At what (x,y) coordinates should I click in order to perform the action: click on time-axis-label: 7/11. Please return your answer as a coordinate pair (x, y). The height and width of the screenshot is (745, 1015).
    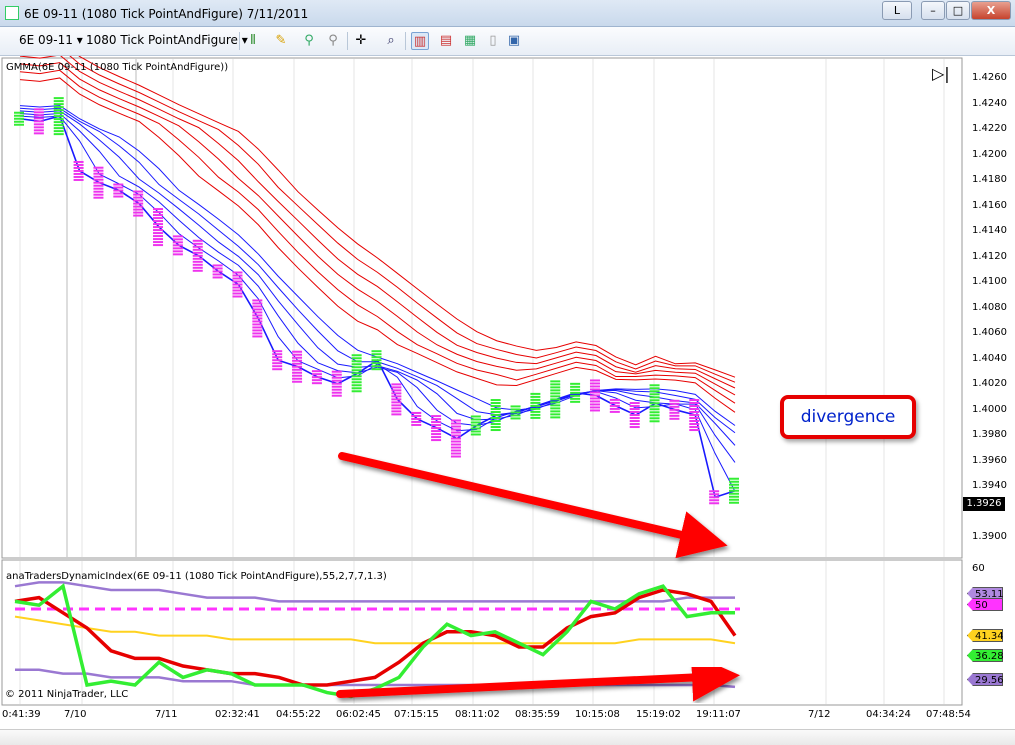
    Looking at the image, I should click on (166, 714).